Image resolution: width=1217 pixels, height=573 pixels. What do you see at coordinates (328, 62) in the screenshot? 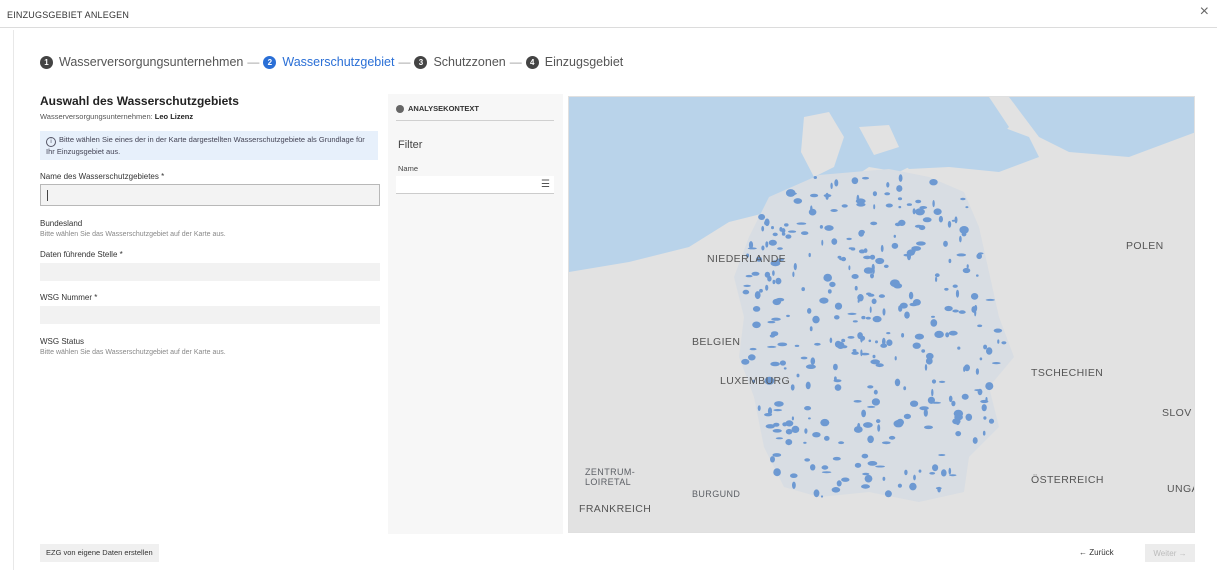
I see `step-wasserschutzgebiet: 2 Wasserschutzgebiet` at bounding box center [328, 62].